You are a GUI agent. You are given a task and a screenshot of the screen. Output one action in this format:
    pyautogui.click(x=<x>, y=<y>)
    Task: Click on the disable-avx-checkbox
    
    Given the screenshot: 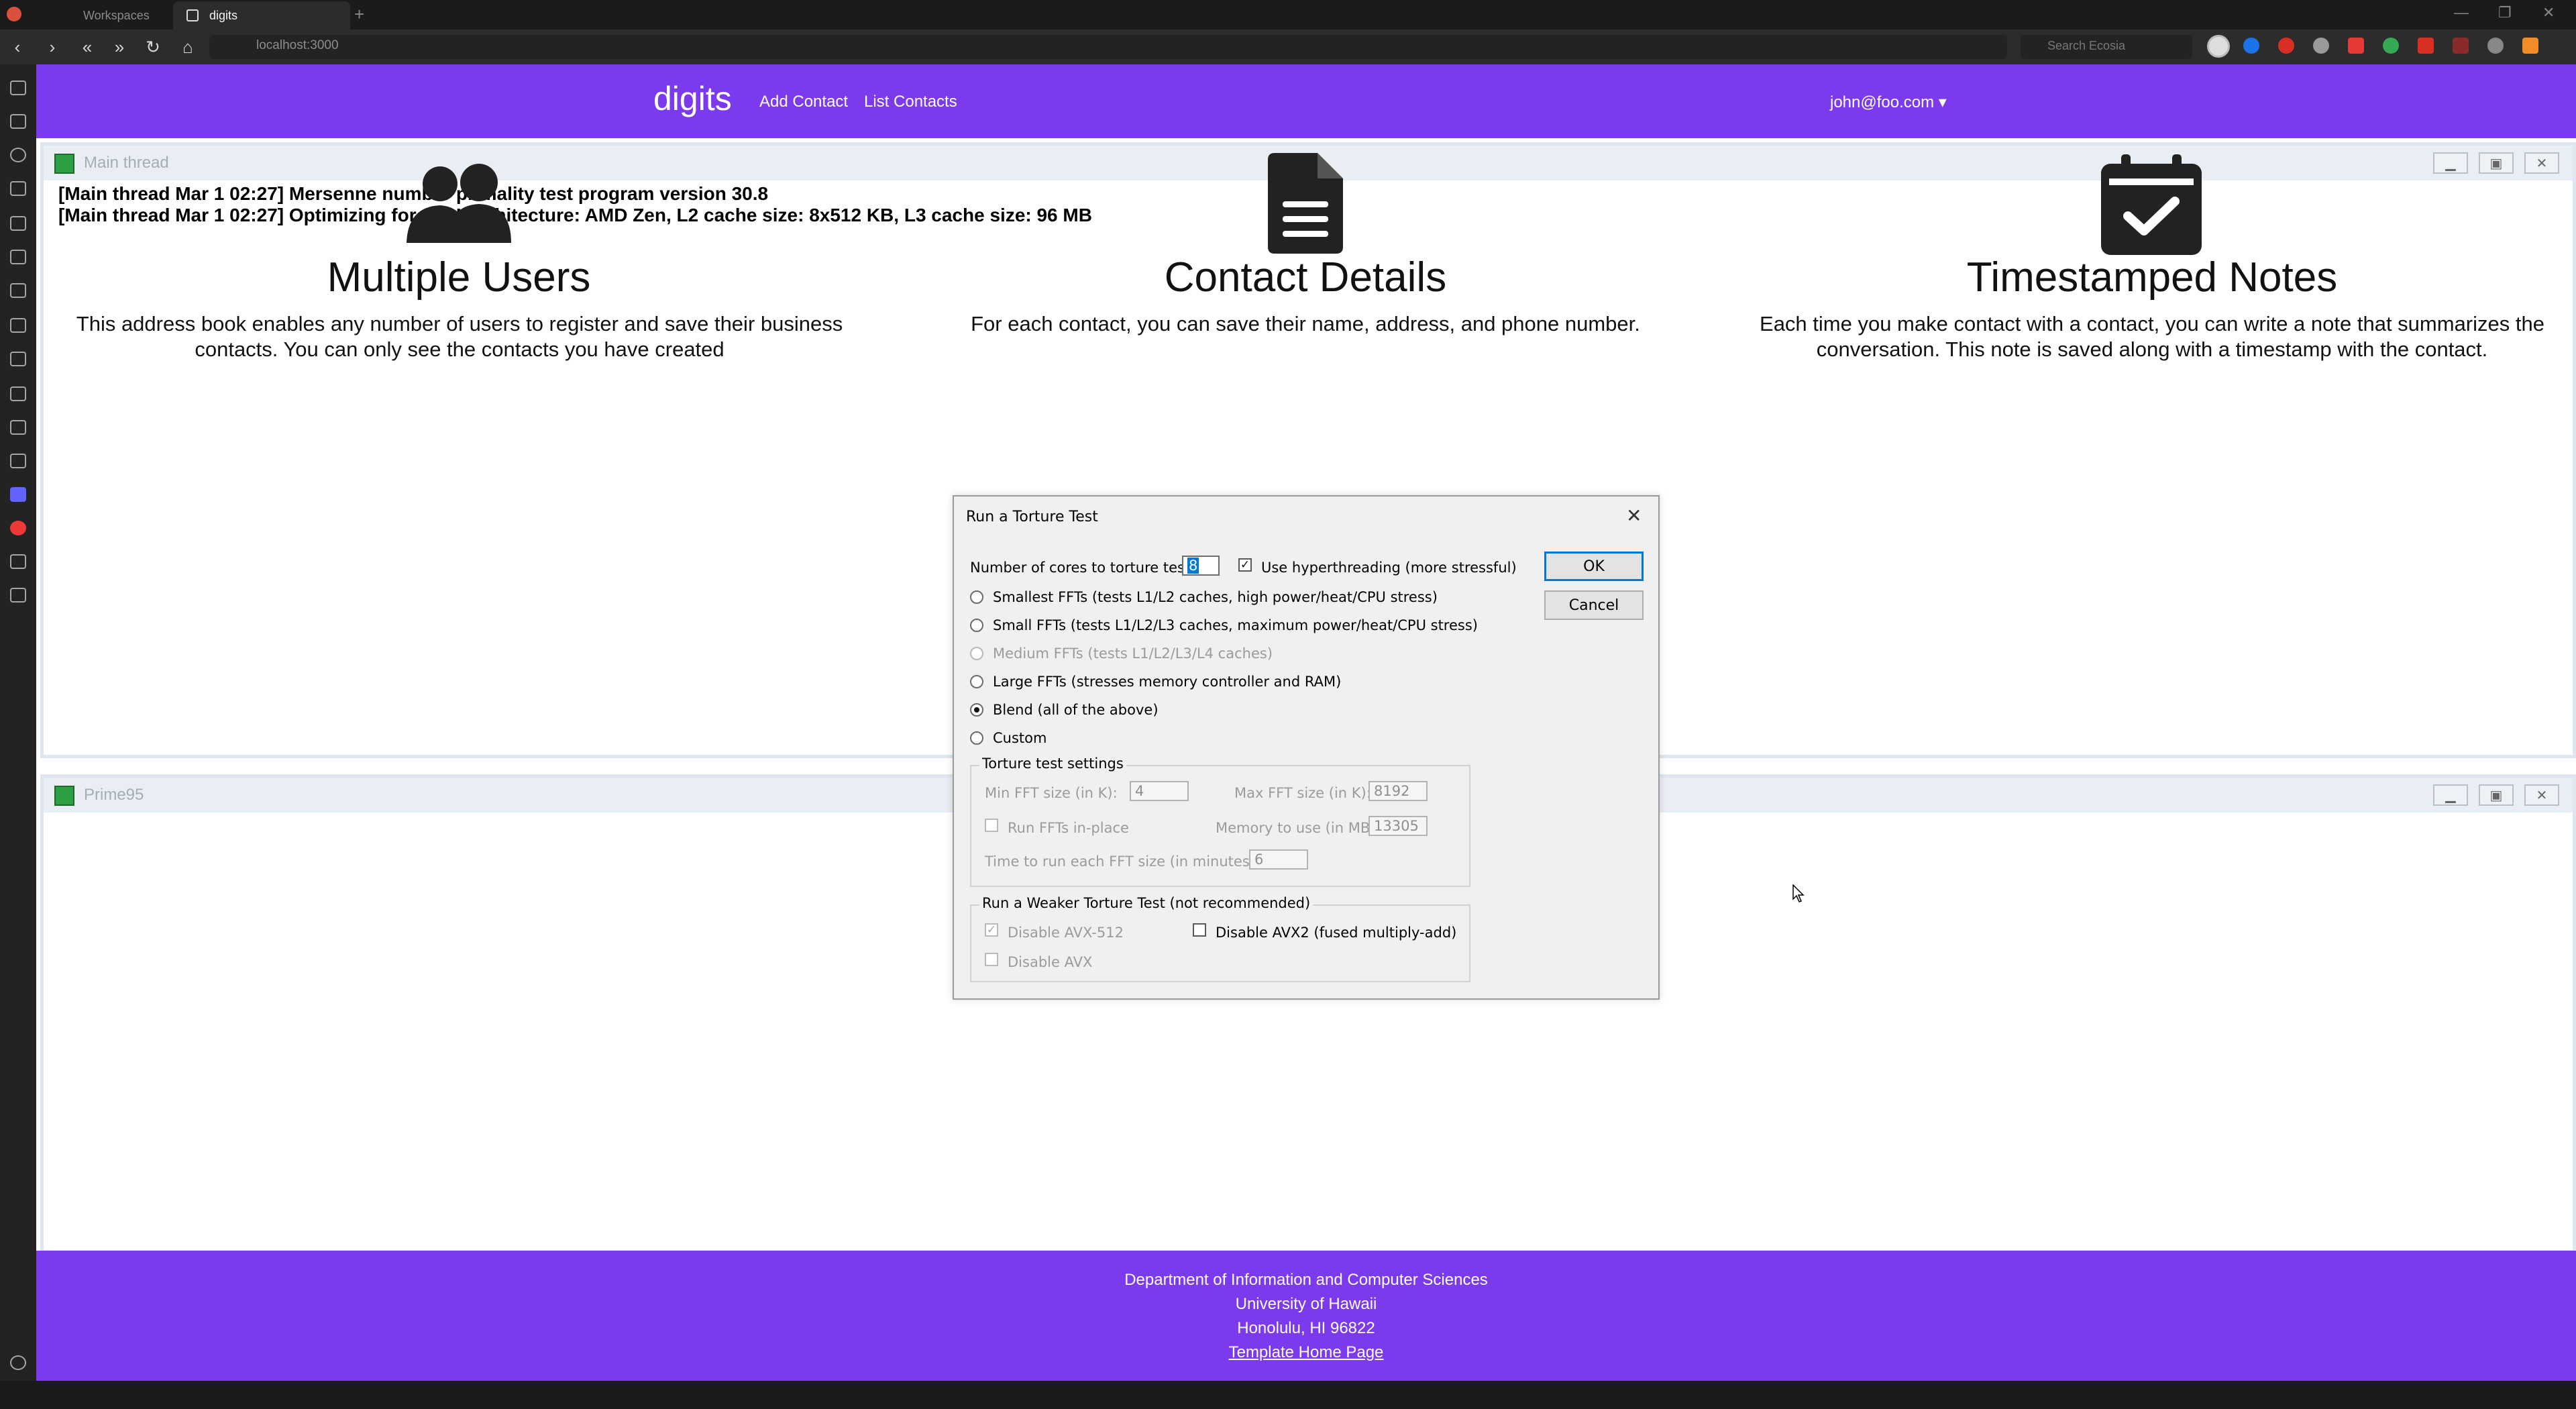 What is the action you would take?
    pyautogui.click(x=991, y=959)
    